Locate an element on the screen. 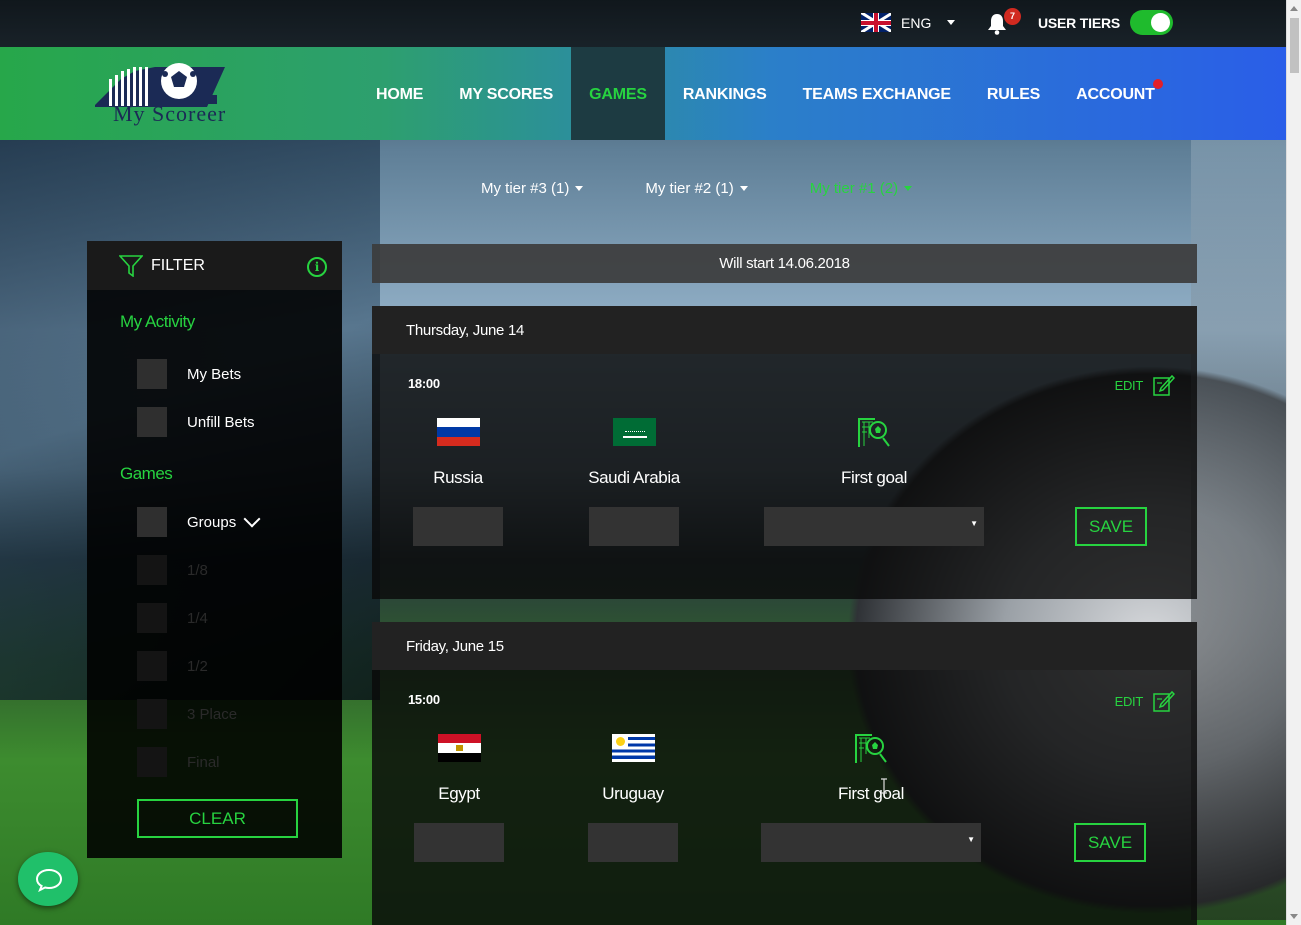  filter-semi-final: 1/2 is located at coordinates (214, 666).